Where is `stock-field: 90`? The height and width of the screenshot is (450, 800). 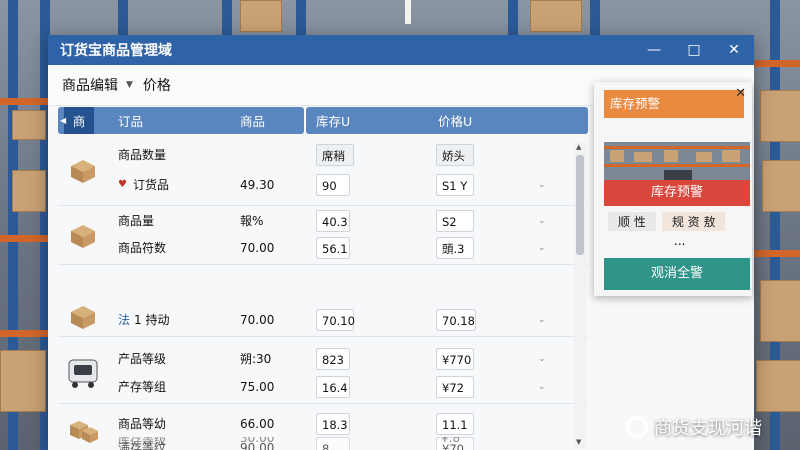
stock-field: 90 is located at coordinates (333, 185).